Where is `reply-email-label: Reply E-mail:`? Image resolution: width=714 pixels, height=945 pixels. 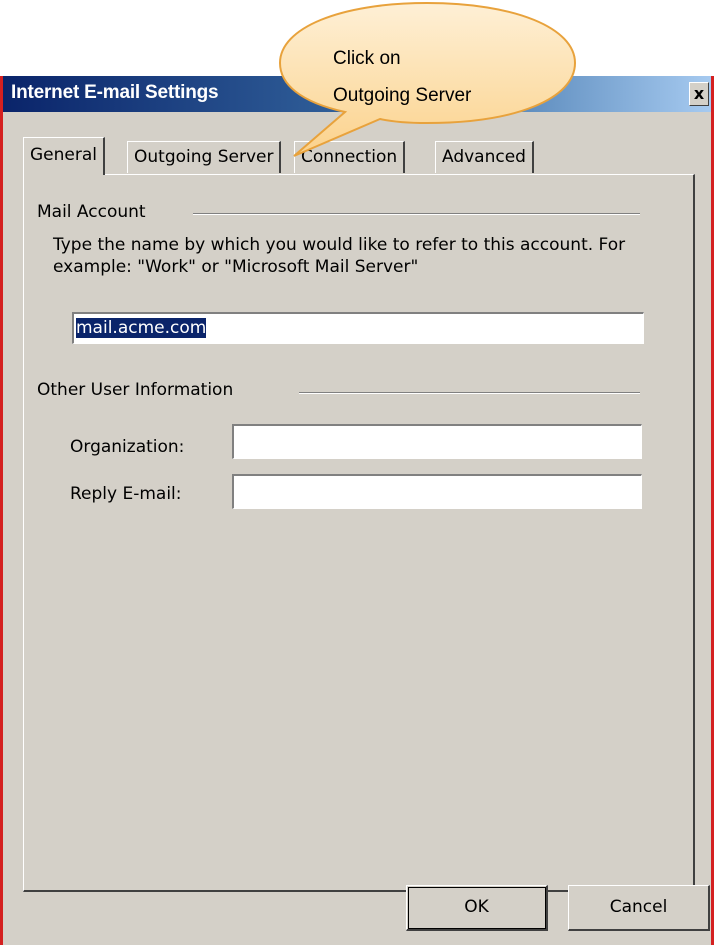
reply-email-label: Reply E-mail: is located at coordinates (126, 494).